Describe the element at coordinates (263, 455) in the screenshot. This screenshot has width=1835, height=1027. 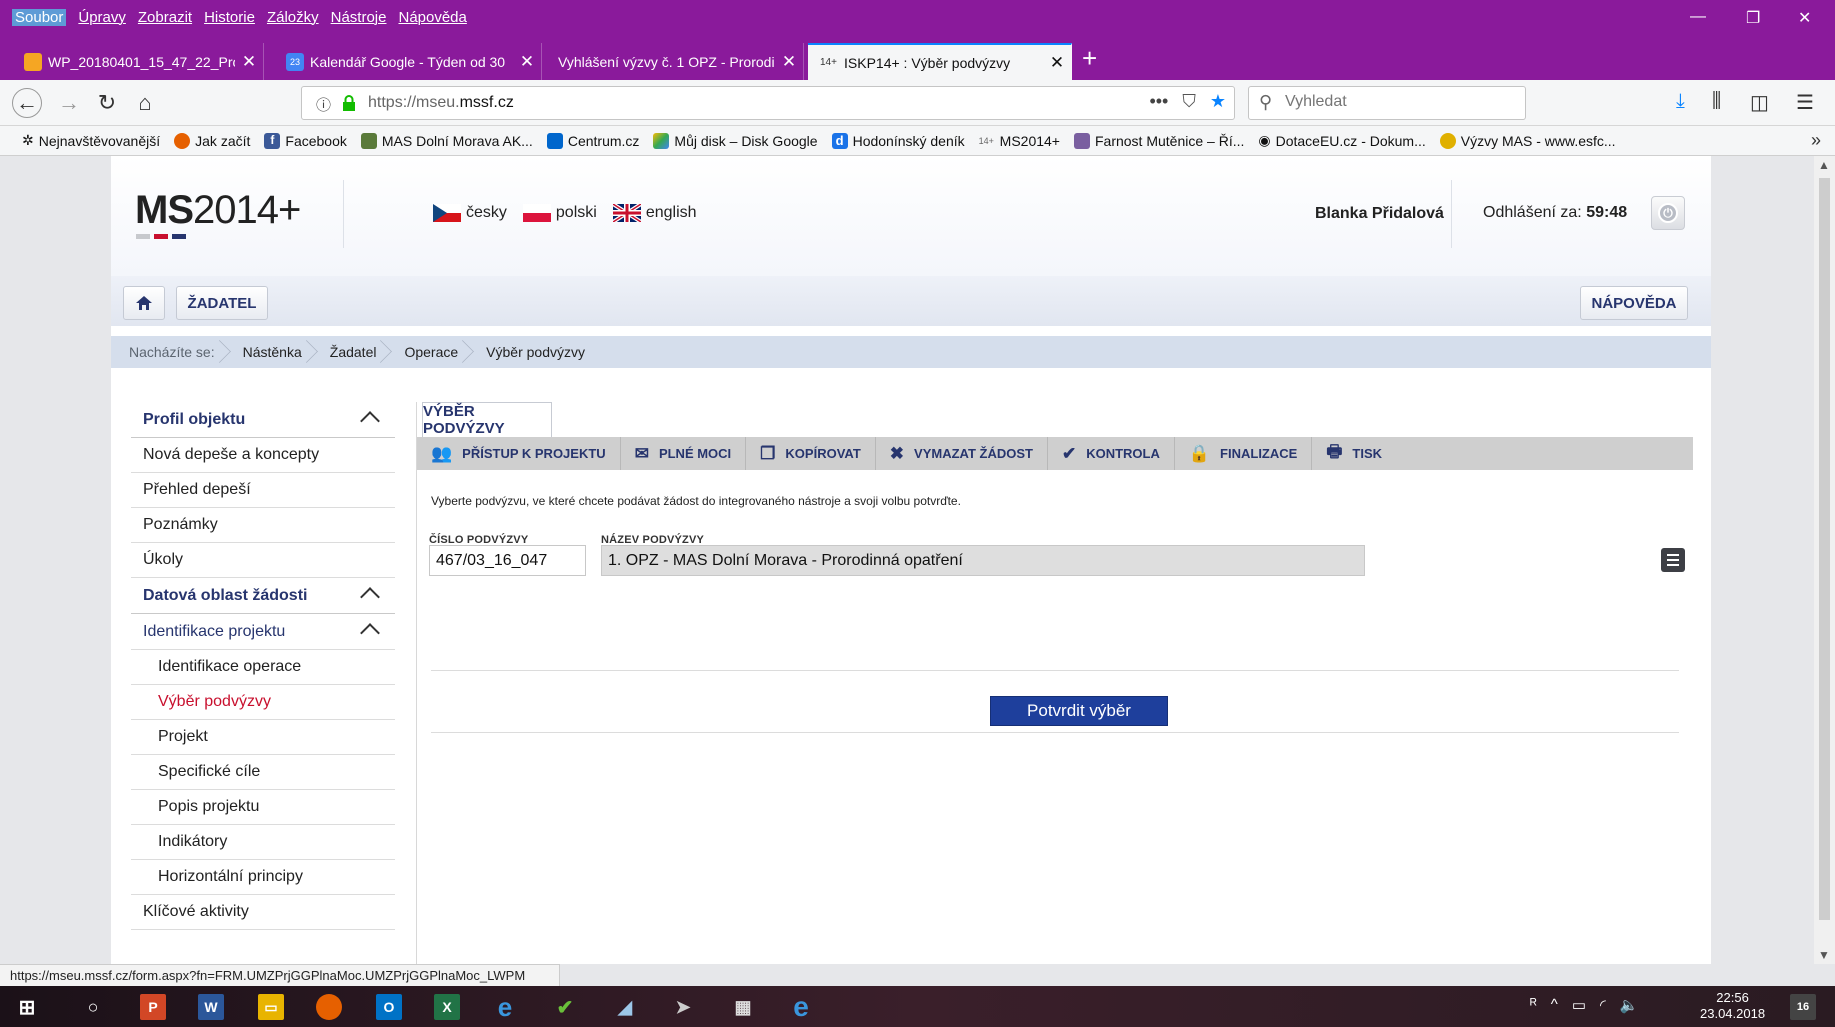
I see `sidebar-item-new-messages: Nová depeše a koncepty` at that location.